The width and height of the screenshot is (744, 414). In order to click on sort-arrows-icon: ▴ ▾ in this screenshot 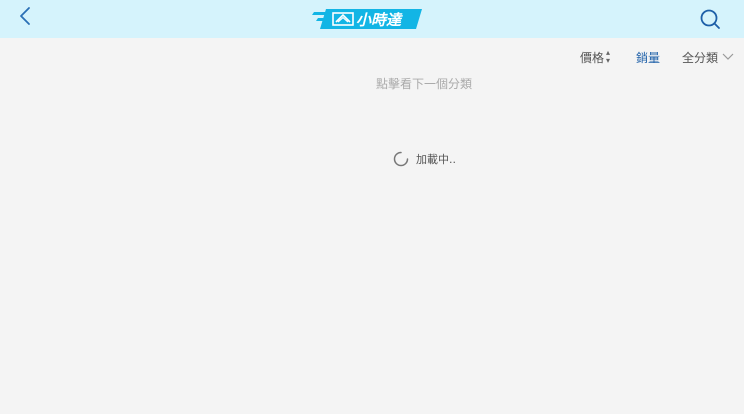, I will do `click(607, 56)`.